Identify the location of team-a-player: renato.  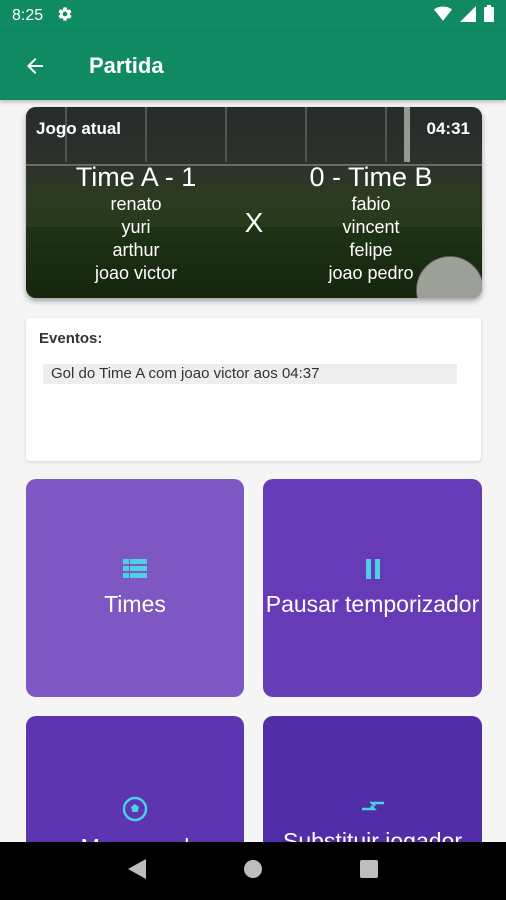
(136, 204).